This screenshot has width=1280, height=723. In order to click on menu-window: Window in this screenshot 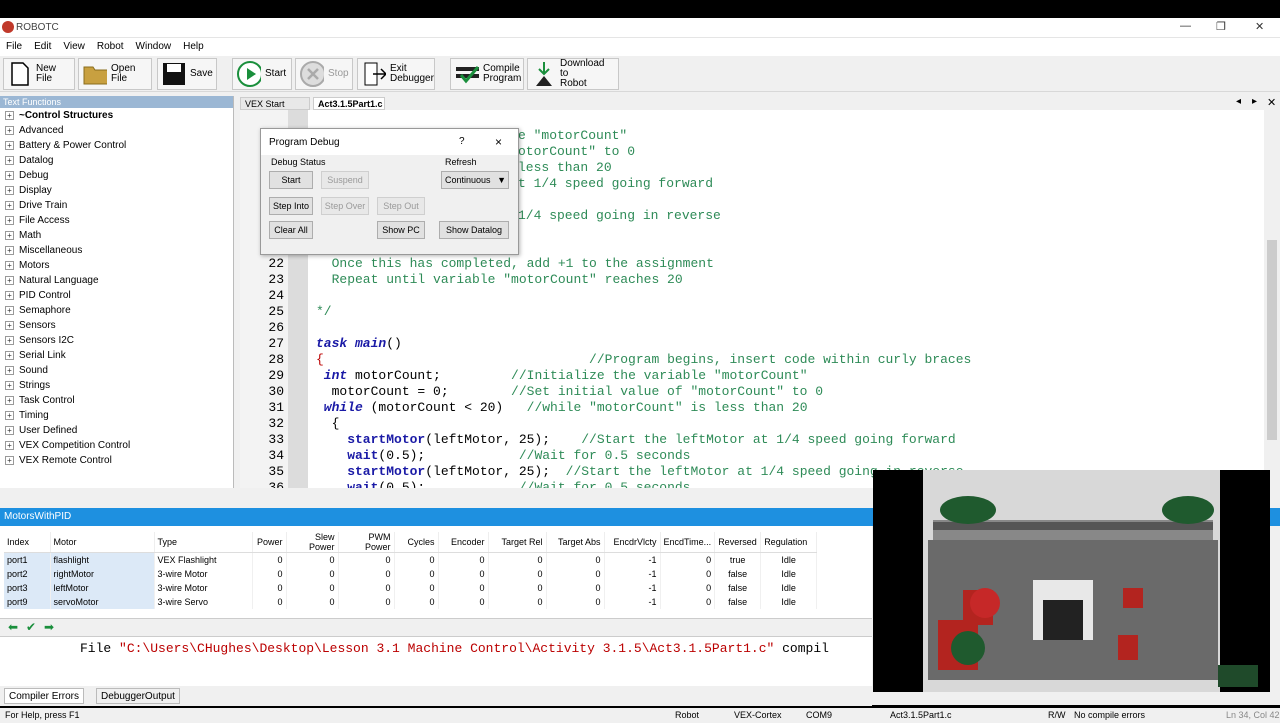, I will do `click(154, 46)`.